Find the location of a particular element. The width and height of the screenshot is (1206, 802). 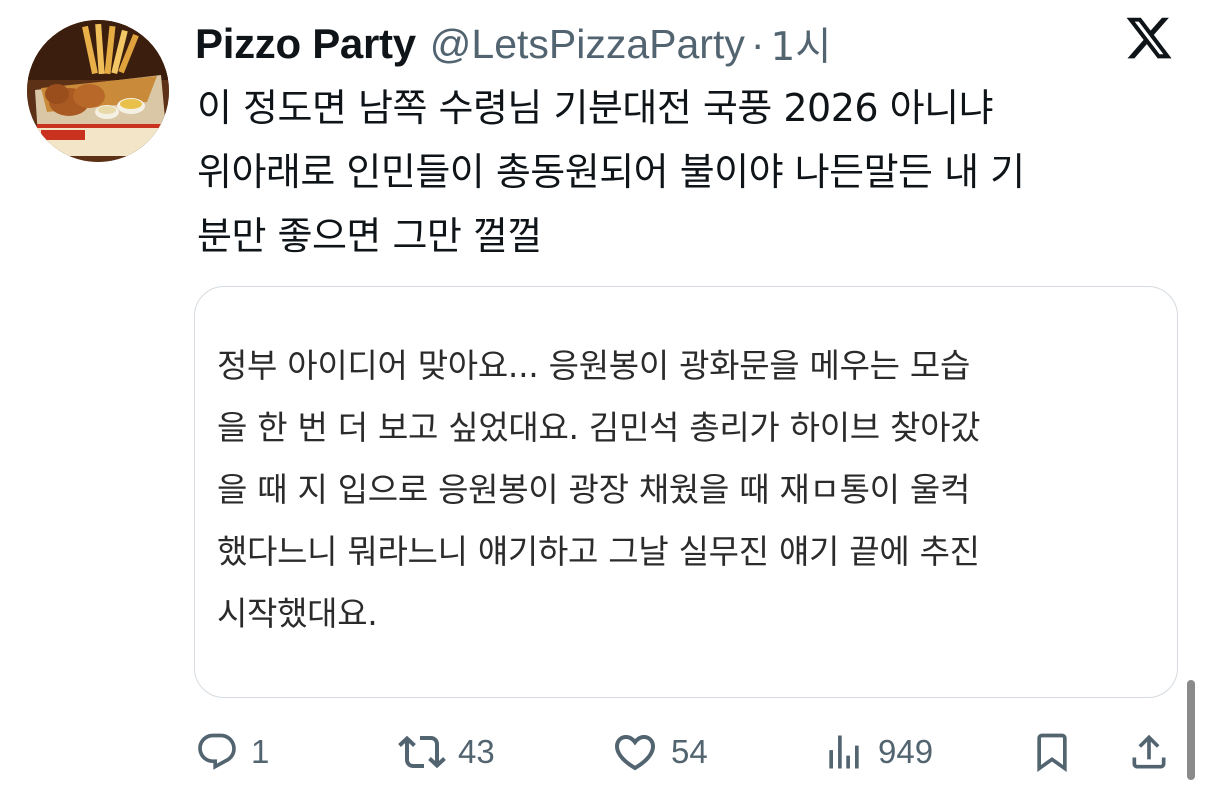

heart-icon is located at coordinates (635, 753).